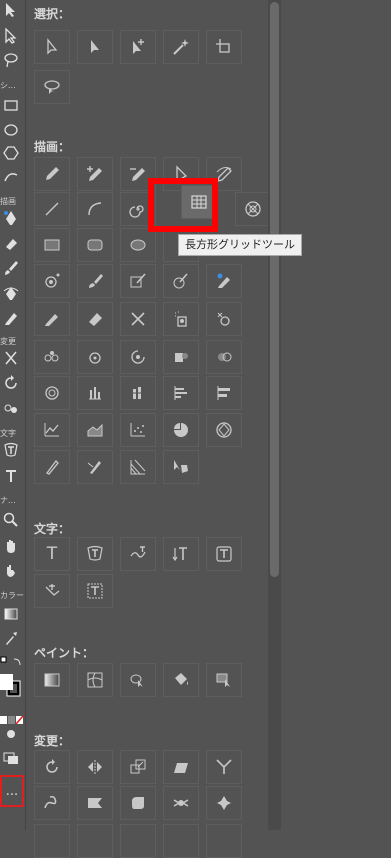 The height and width of the screenshot is (858, 391). I want to click on color-mode-icons, so click(12, 717).